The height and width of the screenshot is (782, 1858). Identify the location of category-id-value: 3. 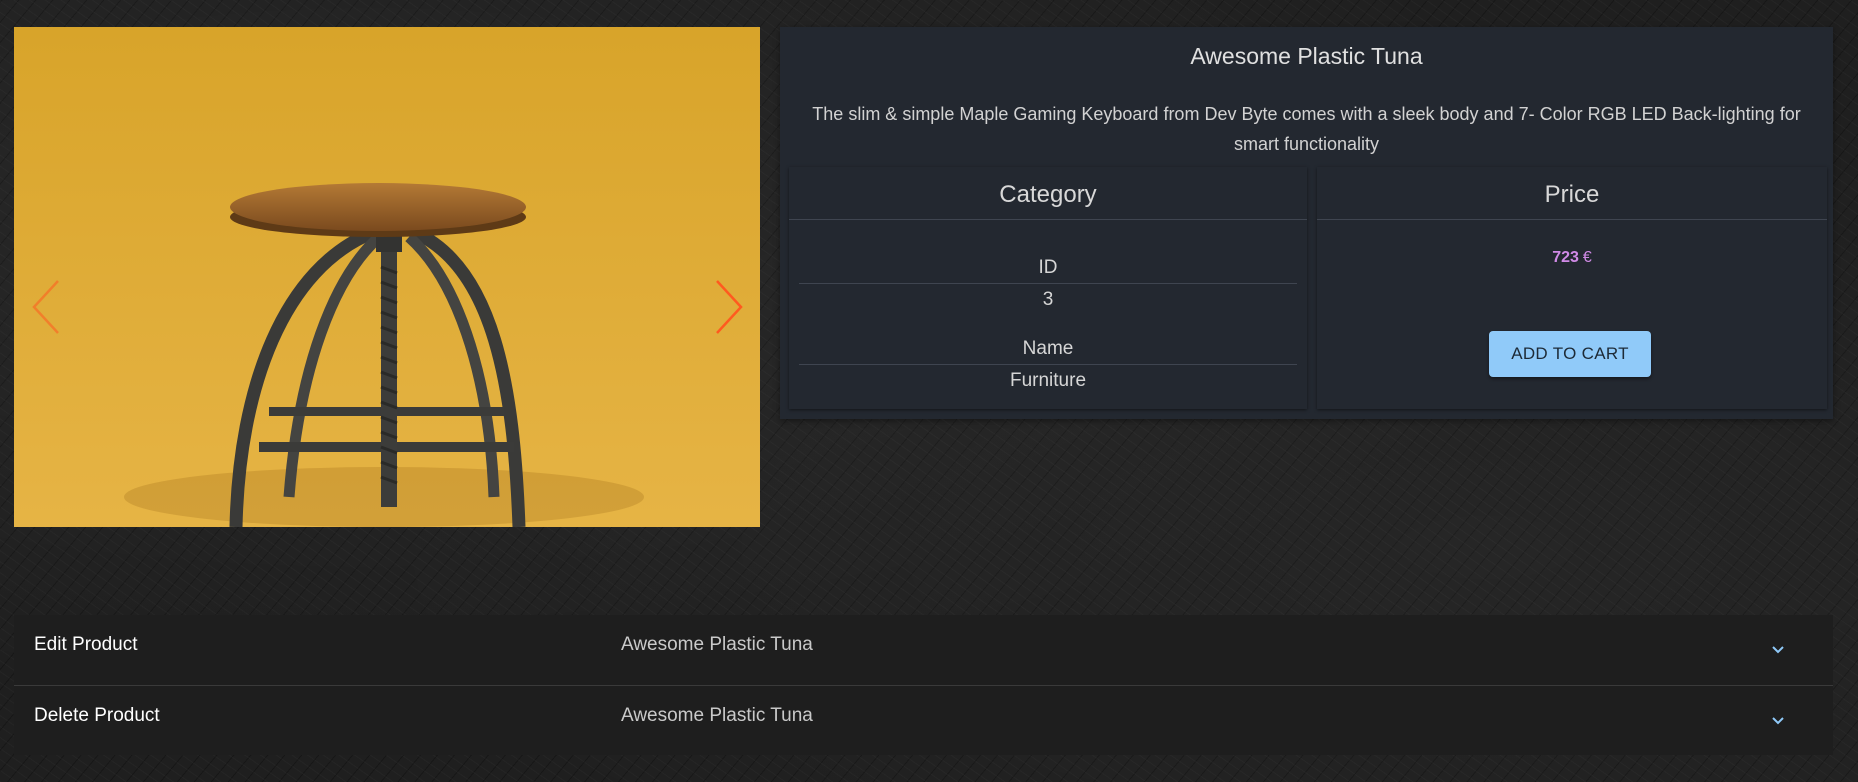
(1048, 299).